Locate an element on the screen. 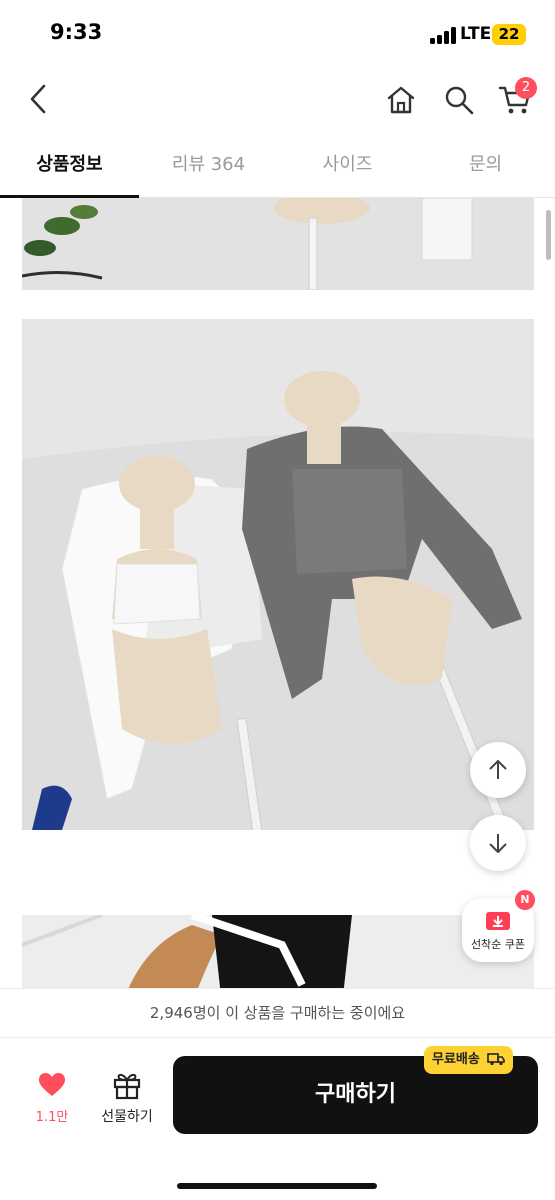 The height and width of the screenshot is (1200, 555). free-shipping-label: 무료배송 is located at coordinates (456, 1059).